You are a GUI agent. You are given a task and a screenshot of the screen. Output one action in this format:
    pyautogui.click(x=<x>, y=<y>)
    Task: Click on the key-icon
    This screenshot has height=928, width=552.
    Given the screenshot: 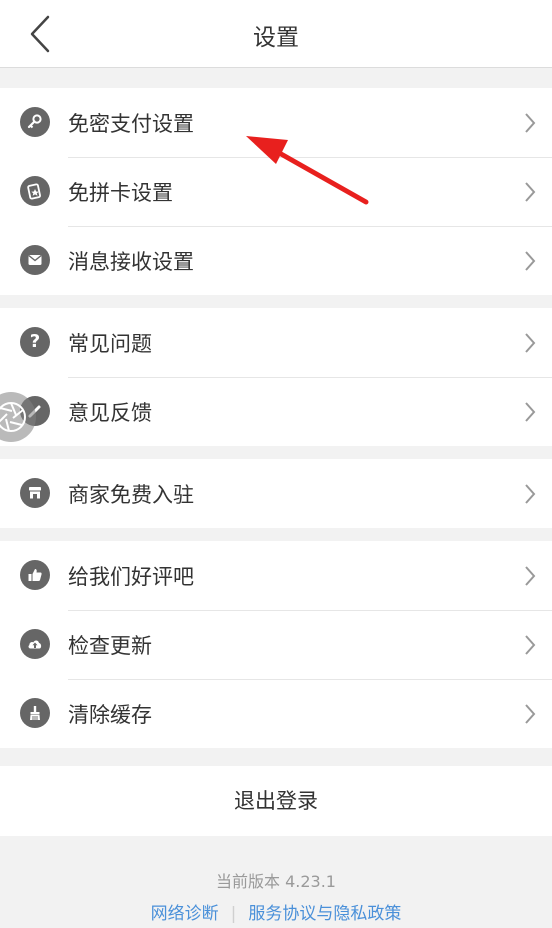 What is the action you would take?
    pyautogui.click(x=35, y=122)
    